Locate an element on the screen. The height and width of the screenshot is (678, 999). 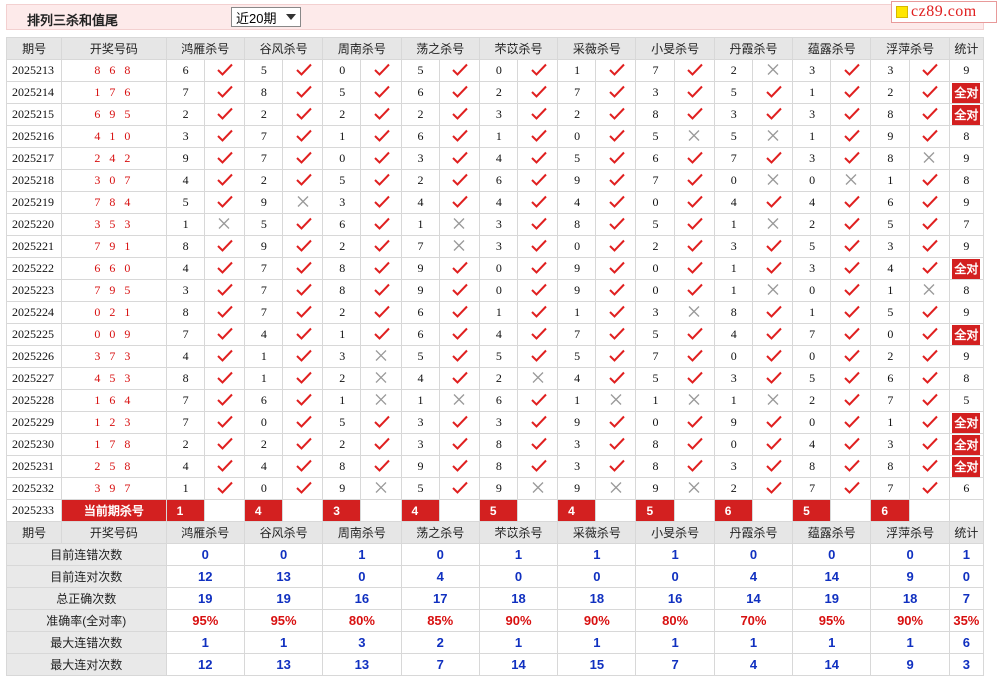
summary-value: 18 is located at coordinates (910, 598).